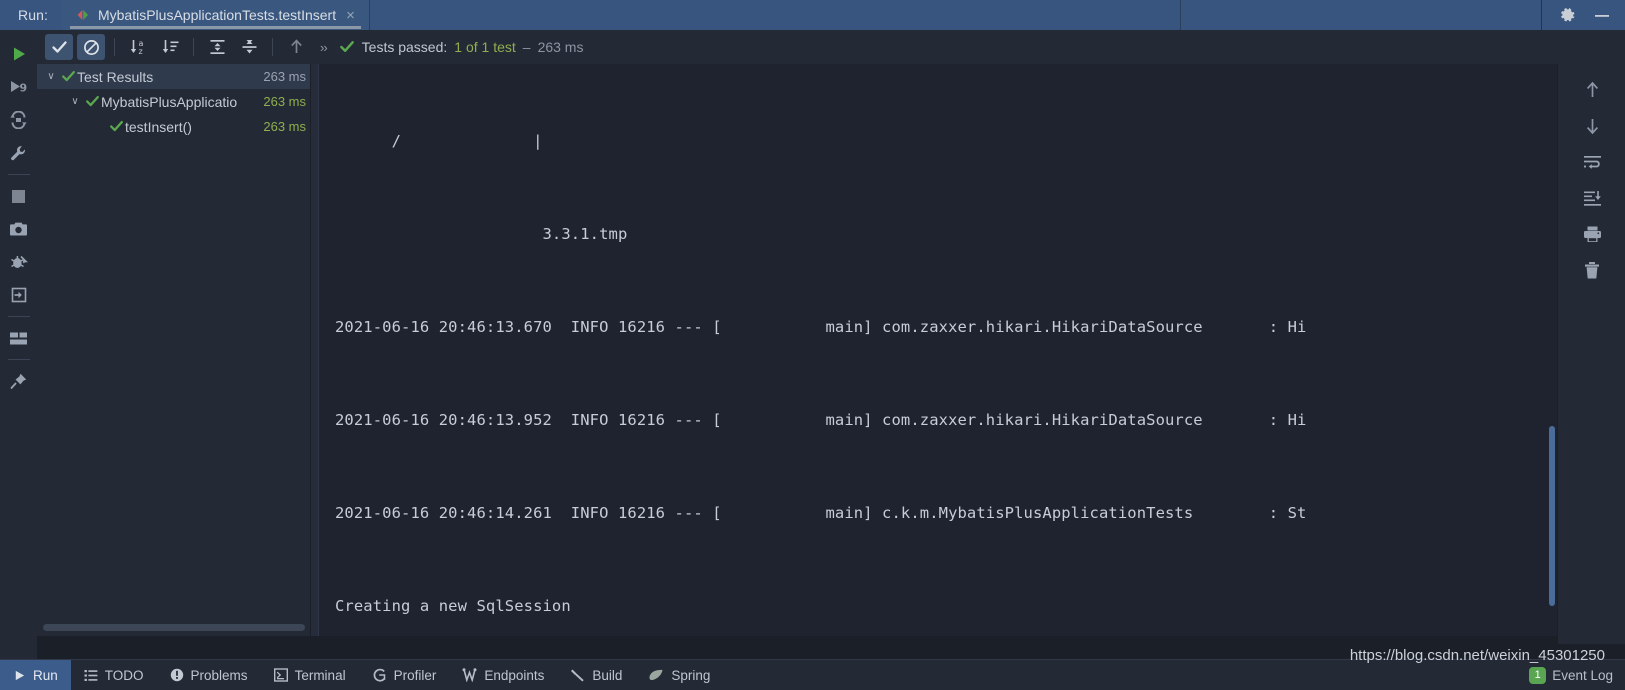  What do you see at coordinates (19, 120) in the screenshot?
I see `toggle-auto-test-button` at bounding box center [19, 120].